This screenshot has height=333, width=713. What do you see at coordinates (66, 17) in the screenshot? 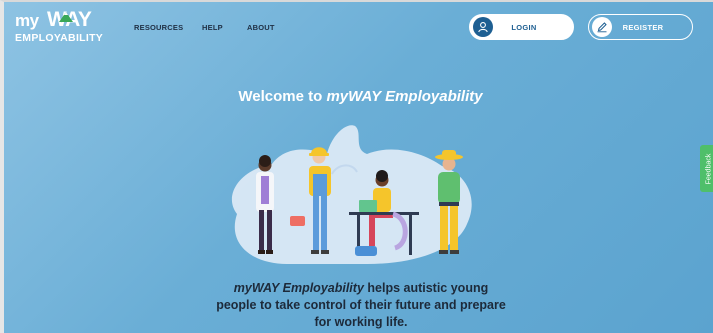
I see `mountain-icon` at bounding box center [66, 17].